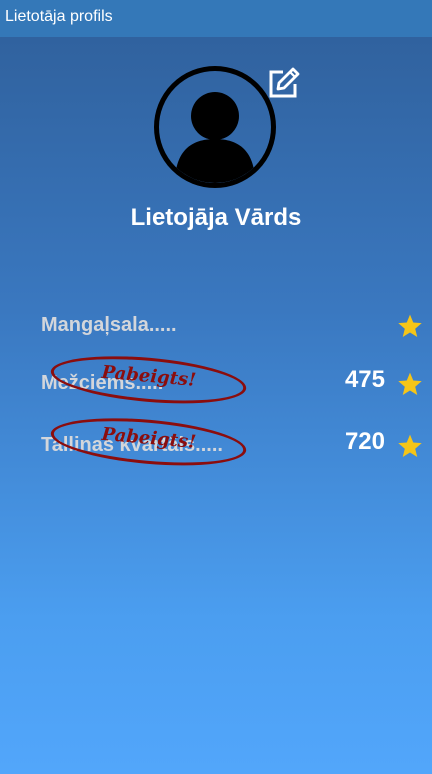  Describe the element at coordinates (215, 137) in the screenshot. I see `person-icon` at that location.